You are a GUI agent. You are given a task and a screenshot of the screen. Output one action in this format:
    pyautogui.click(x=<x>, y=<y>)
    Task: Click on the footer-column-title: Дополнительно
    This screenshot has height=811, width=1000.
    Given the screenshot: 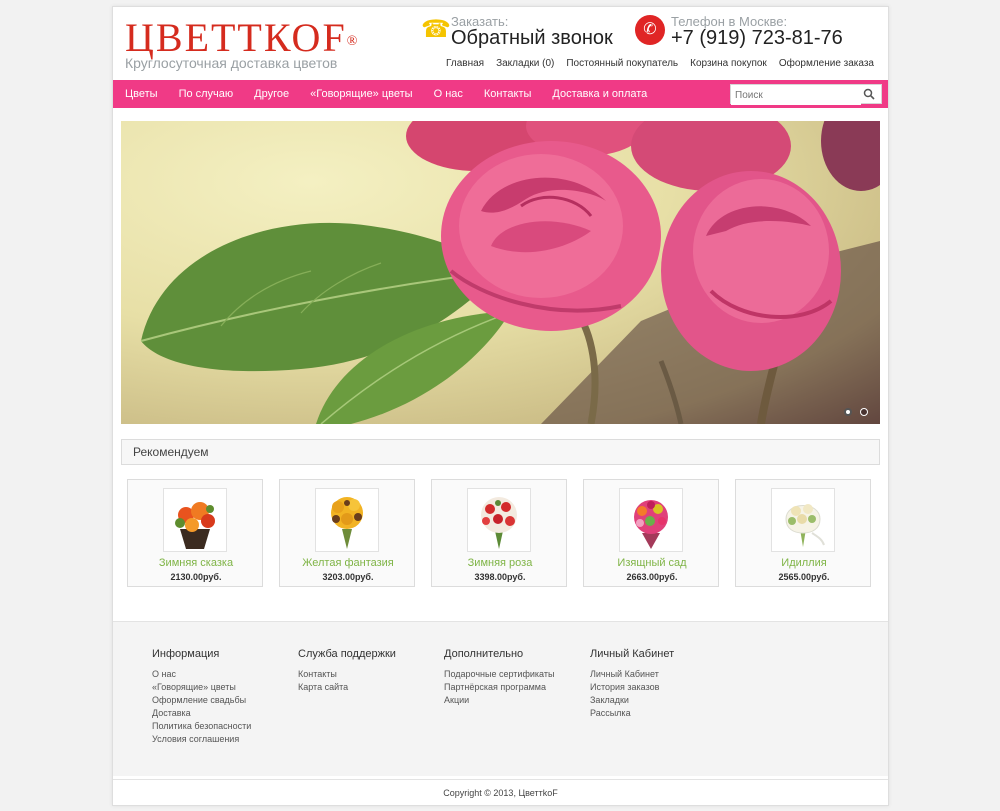 What is the action you would take?
    pyautogui.click(x=484, y=654)
    